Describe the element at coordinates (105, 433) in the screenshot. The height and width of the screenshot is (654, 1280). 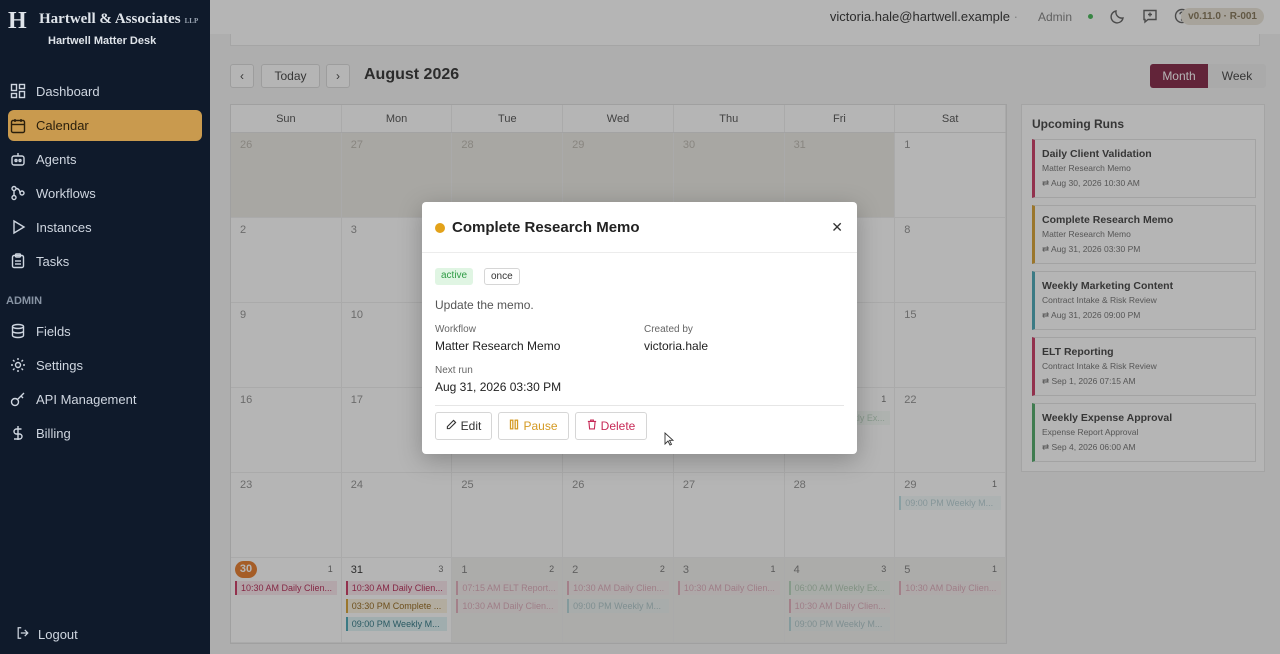
I see `sidebar-item-billing: Billing` at that location.